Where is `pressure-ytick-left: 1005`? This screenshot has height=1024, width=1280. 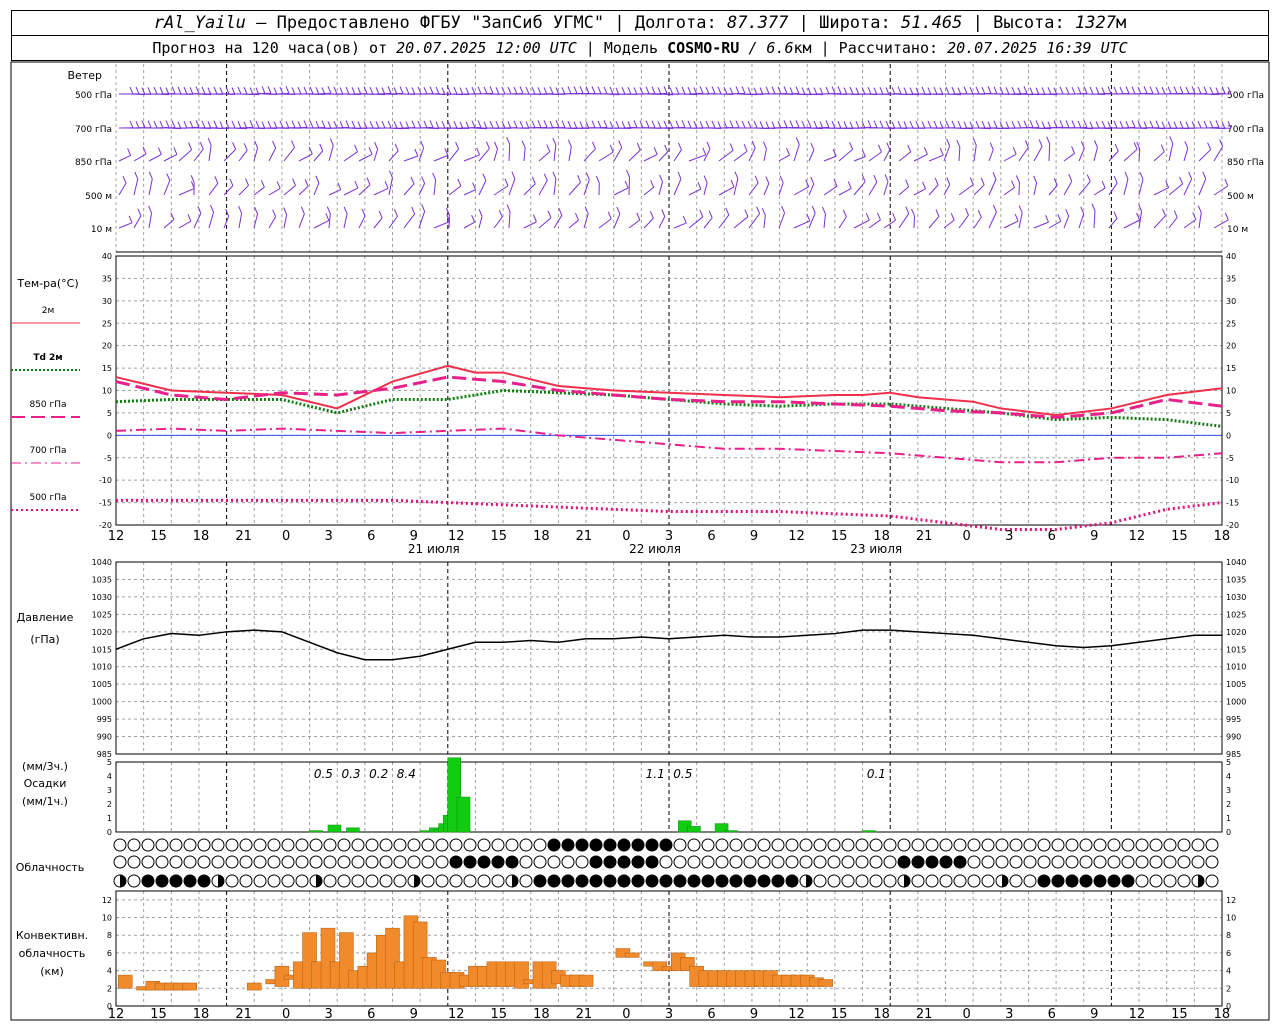 pressure-ytick-left: 1005 is located at coordinates (102, 684).